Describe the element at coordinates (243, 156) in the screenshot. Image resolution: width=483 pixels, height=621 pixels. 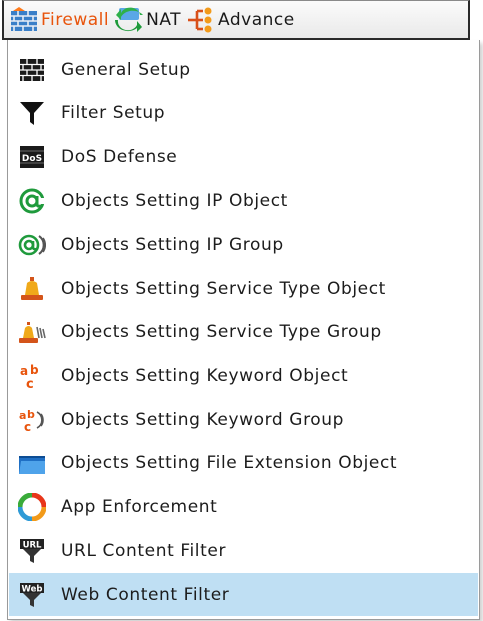
I see `menu-item-dos-defense: DoS DoS Defense` at that location.